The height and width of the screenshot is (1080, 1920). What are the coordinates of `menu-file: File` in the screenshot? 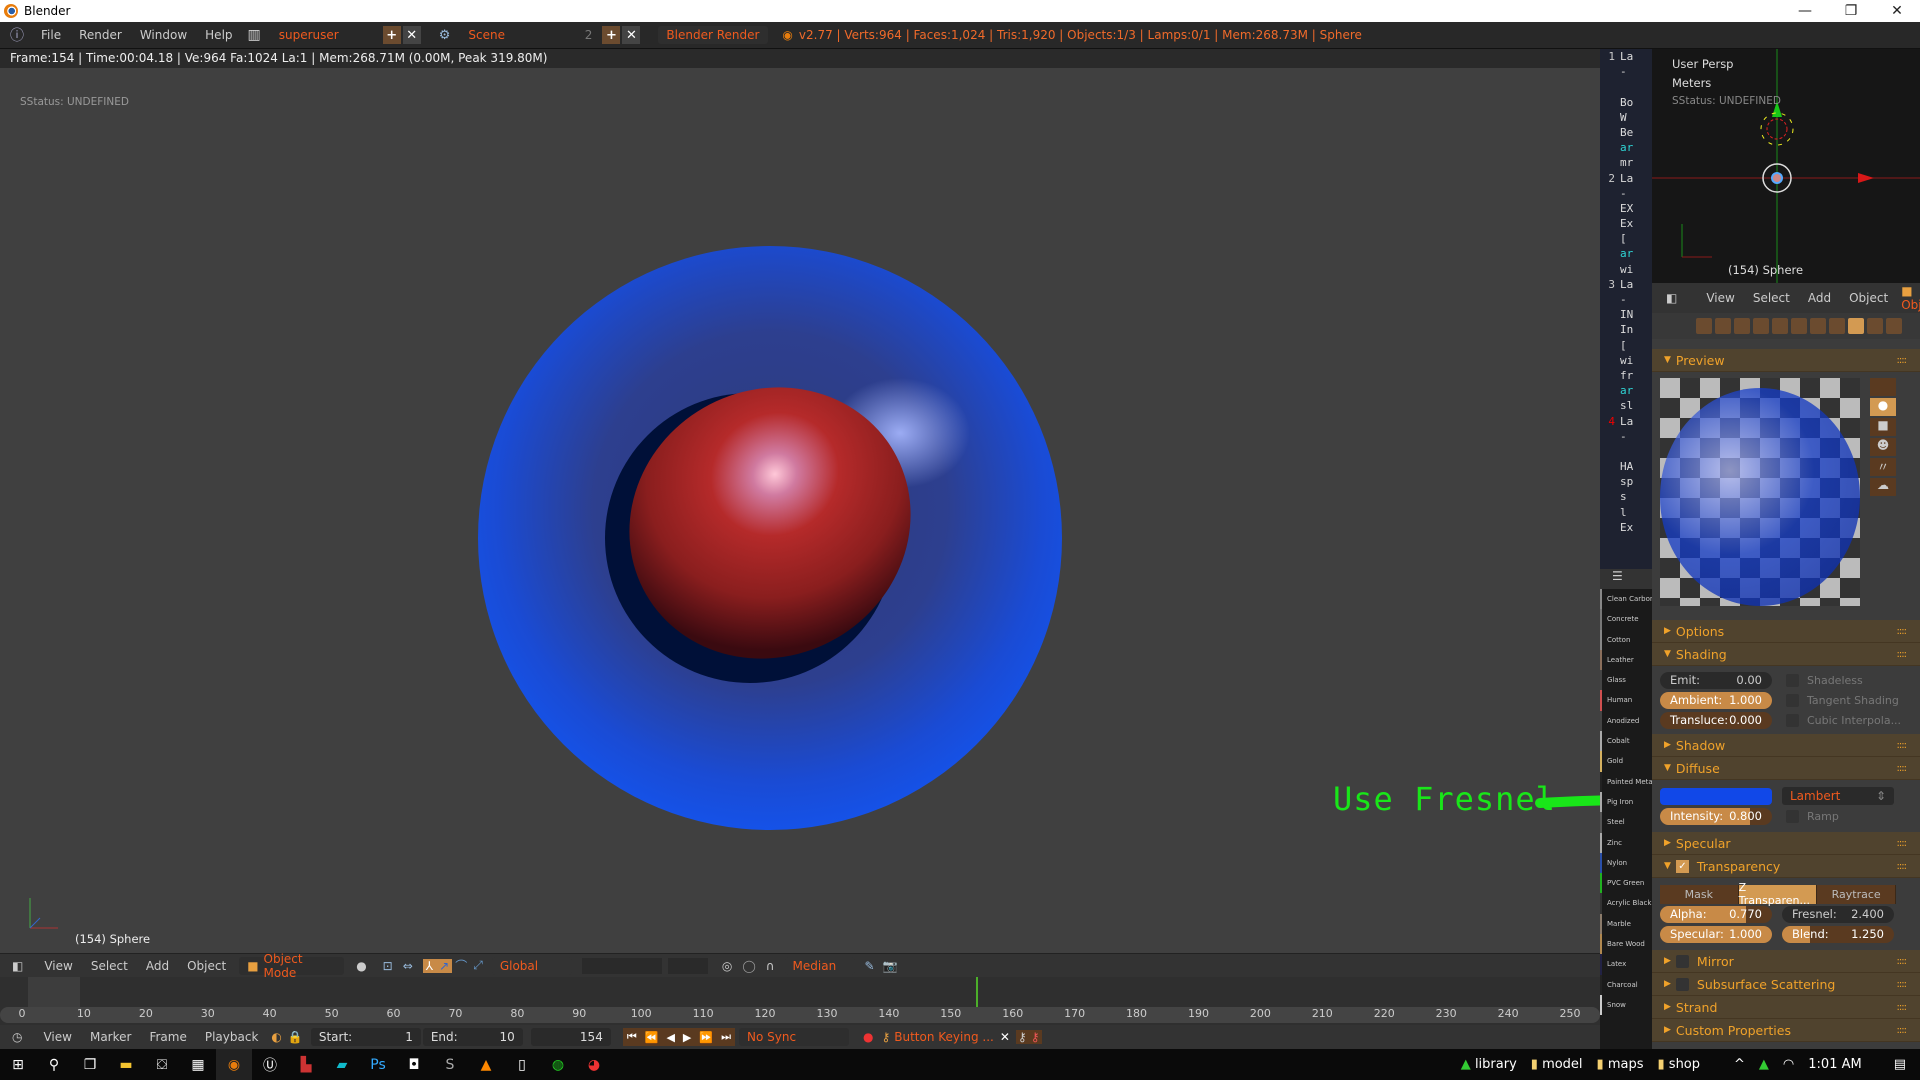 It's located at (51, 35).